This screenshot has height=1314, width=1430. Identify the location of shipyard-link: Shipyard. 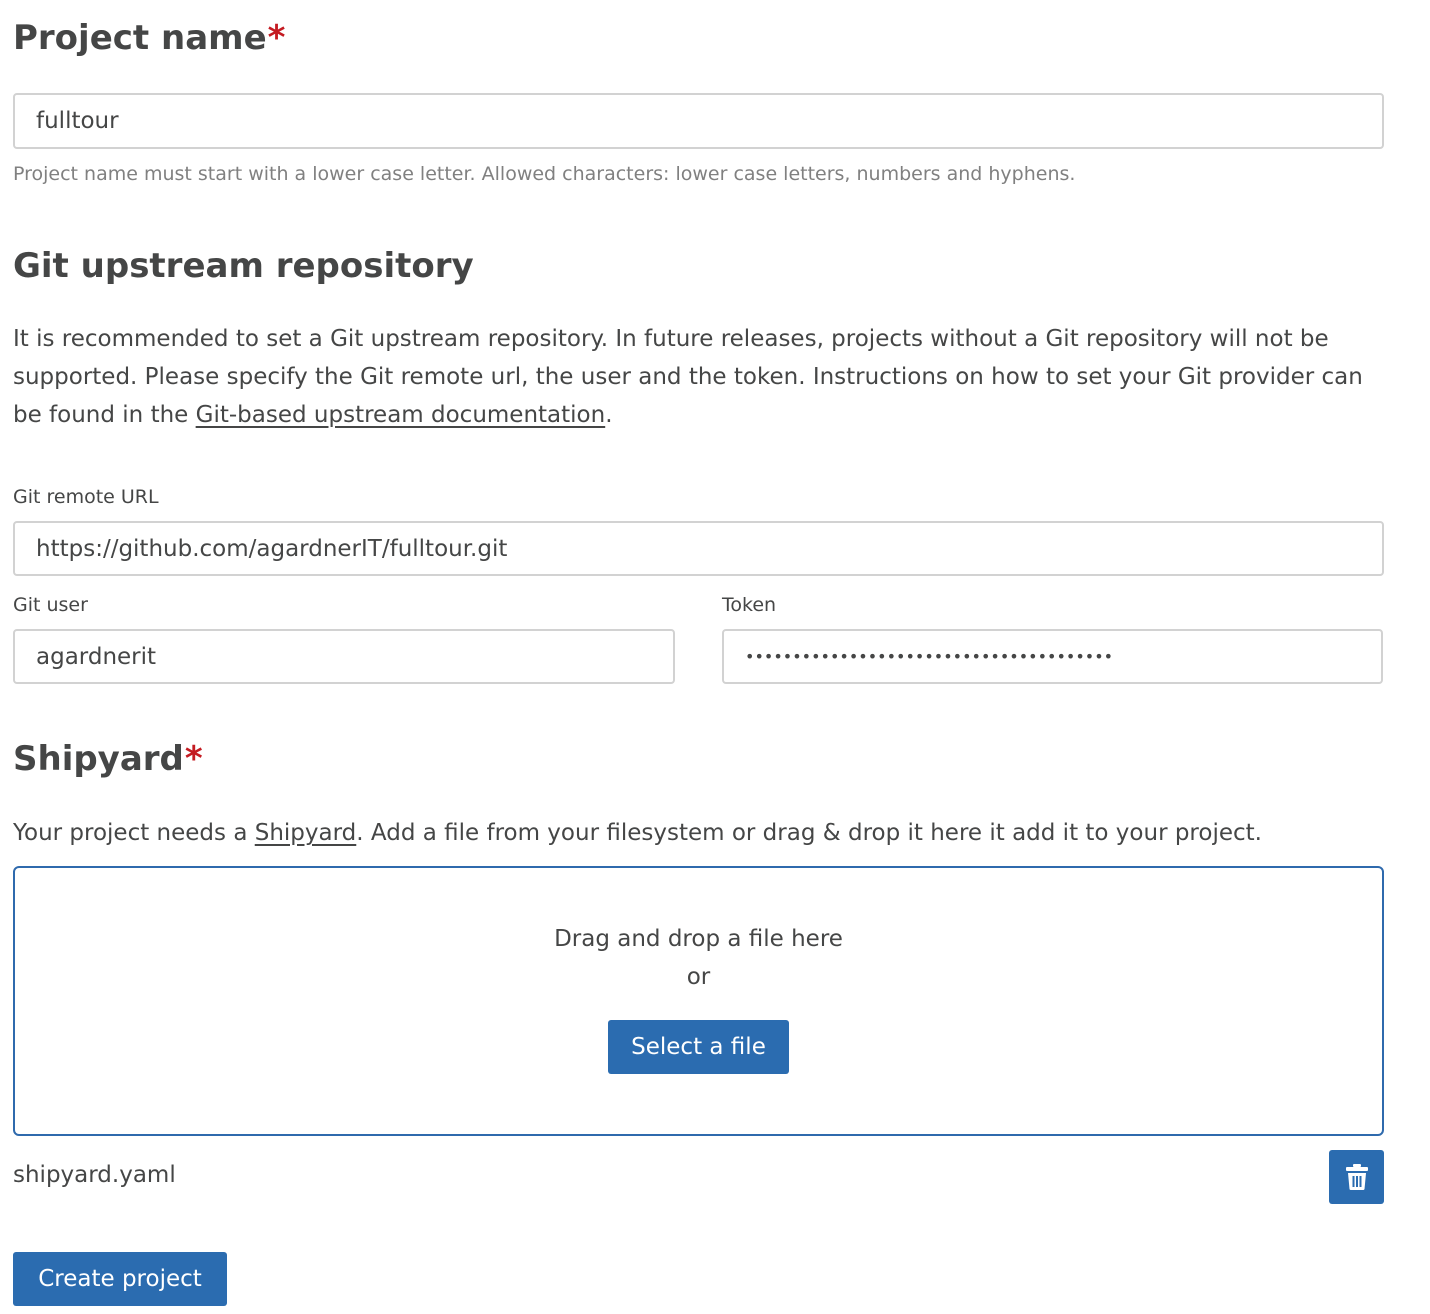
(306, 833).